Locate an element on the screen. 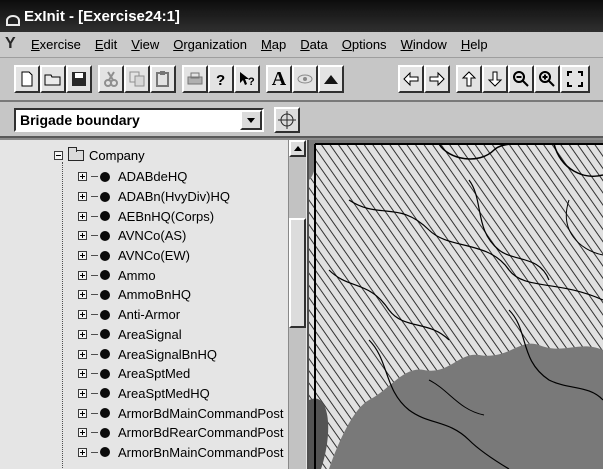 Image resolution: width=603 pixels, height=469 pixels. tree-item: AreaSignal is located at coordinates (180, 335).